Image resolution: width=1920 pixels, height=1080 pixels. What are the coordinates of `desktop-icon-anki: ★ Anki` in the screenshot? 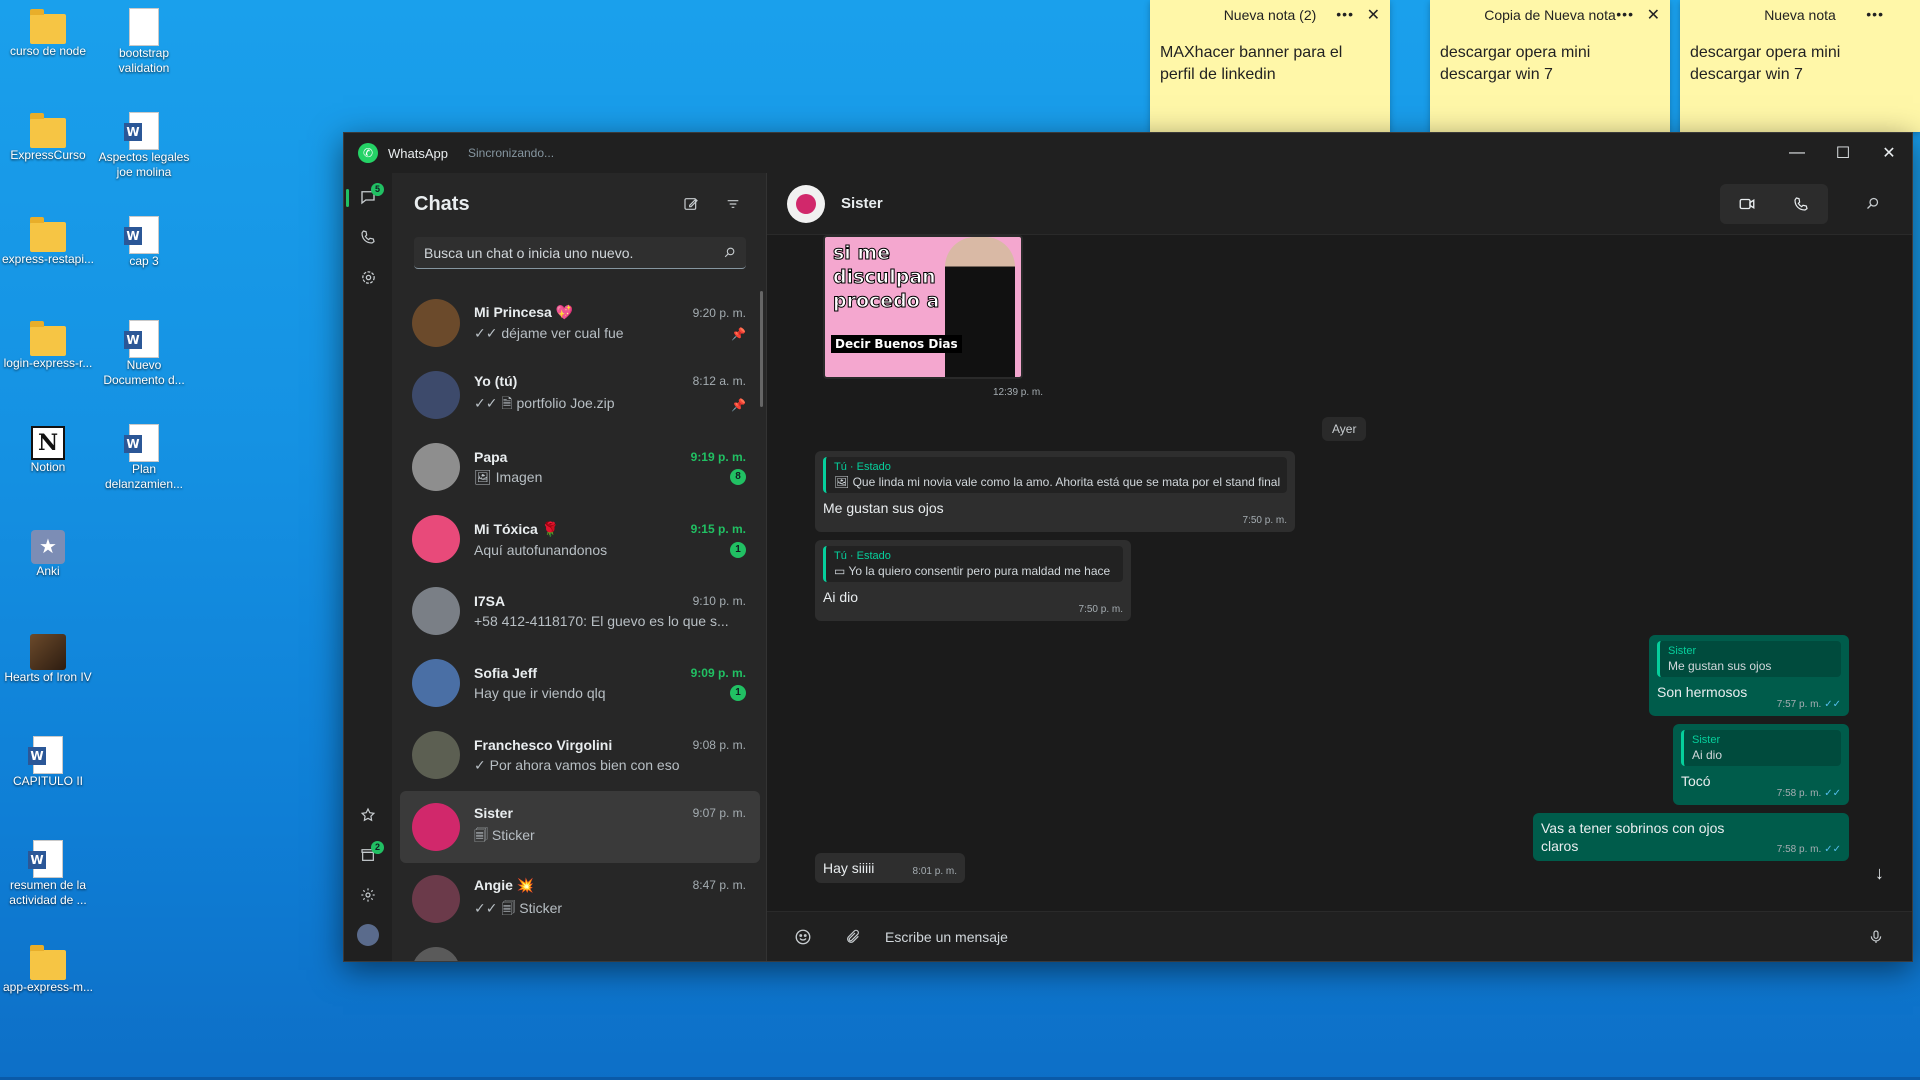 It's located at (48, 552).